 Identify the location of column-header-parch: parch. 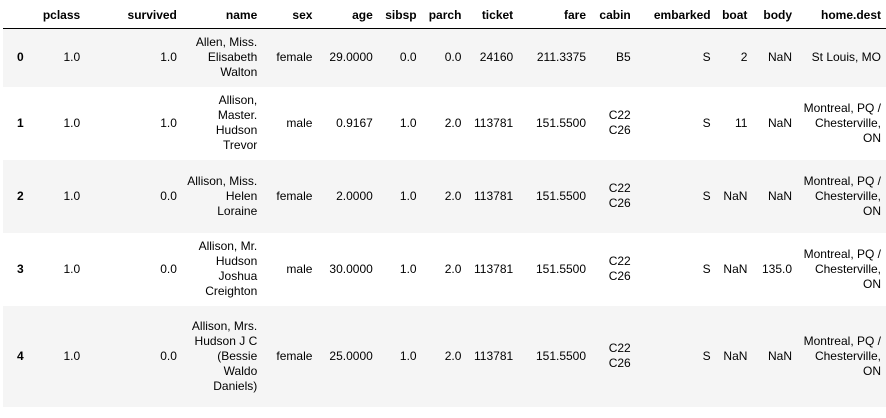
(444, 16).